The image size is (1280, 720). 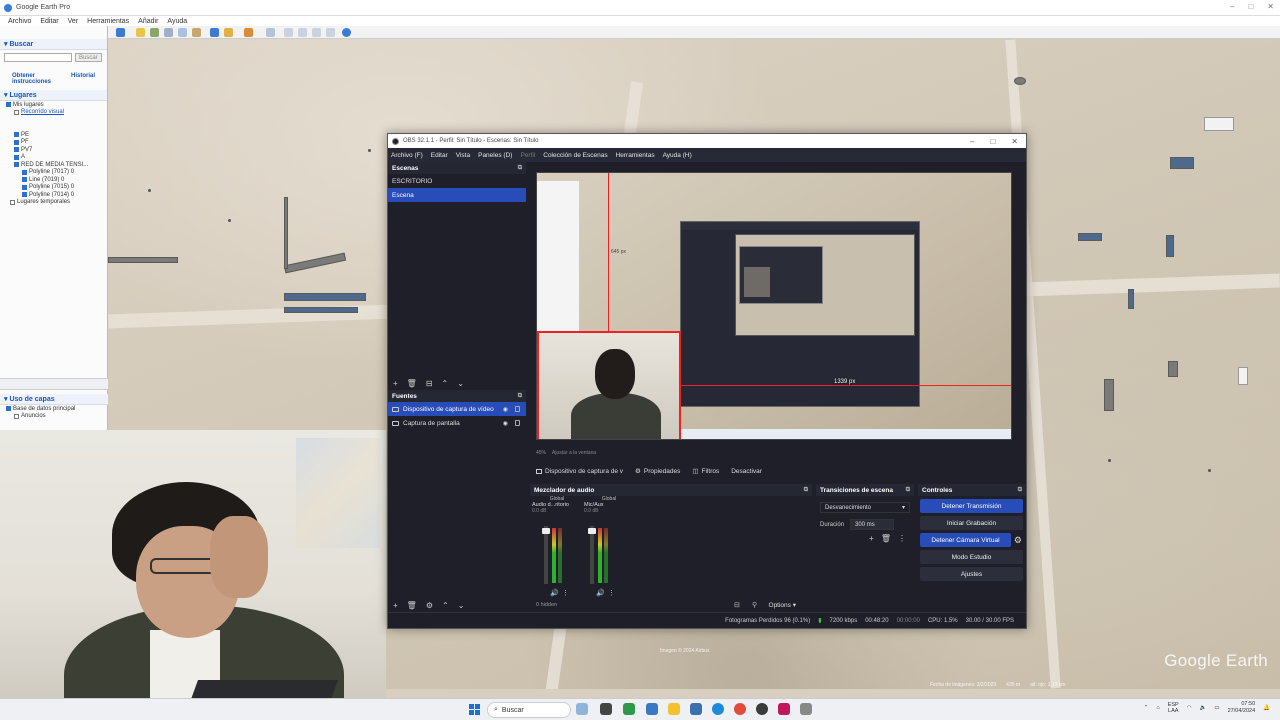 I want to click on tree-item-line-7019: Line (7019) 0, so click(x=56, y=180).